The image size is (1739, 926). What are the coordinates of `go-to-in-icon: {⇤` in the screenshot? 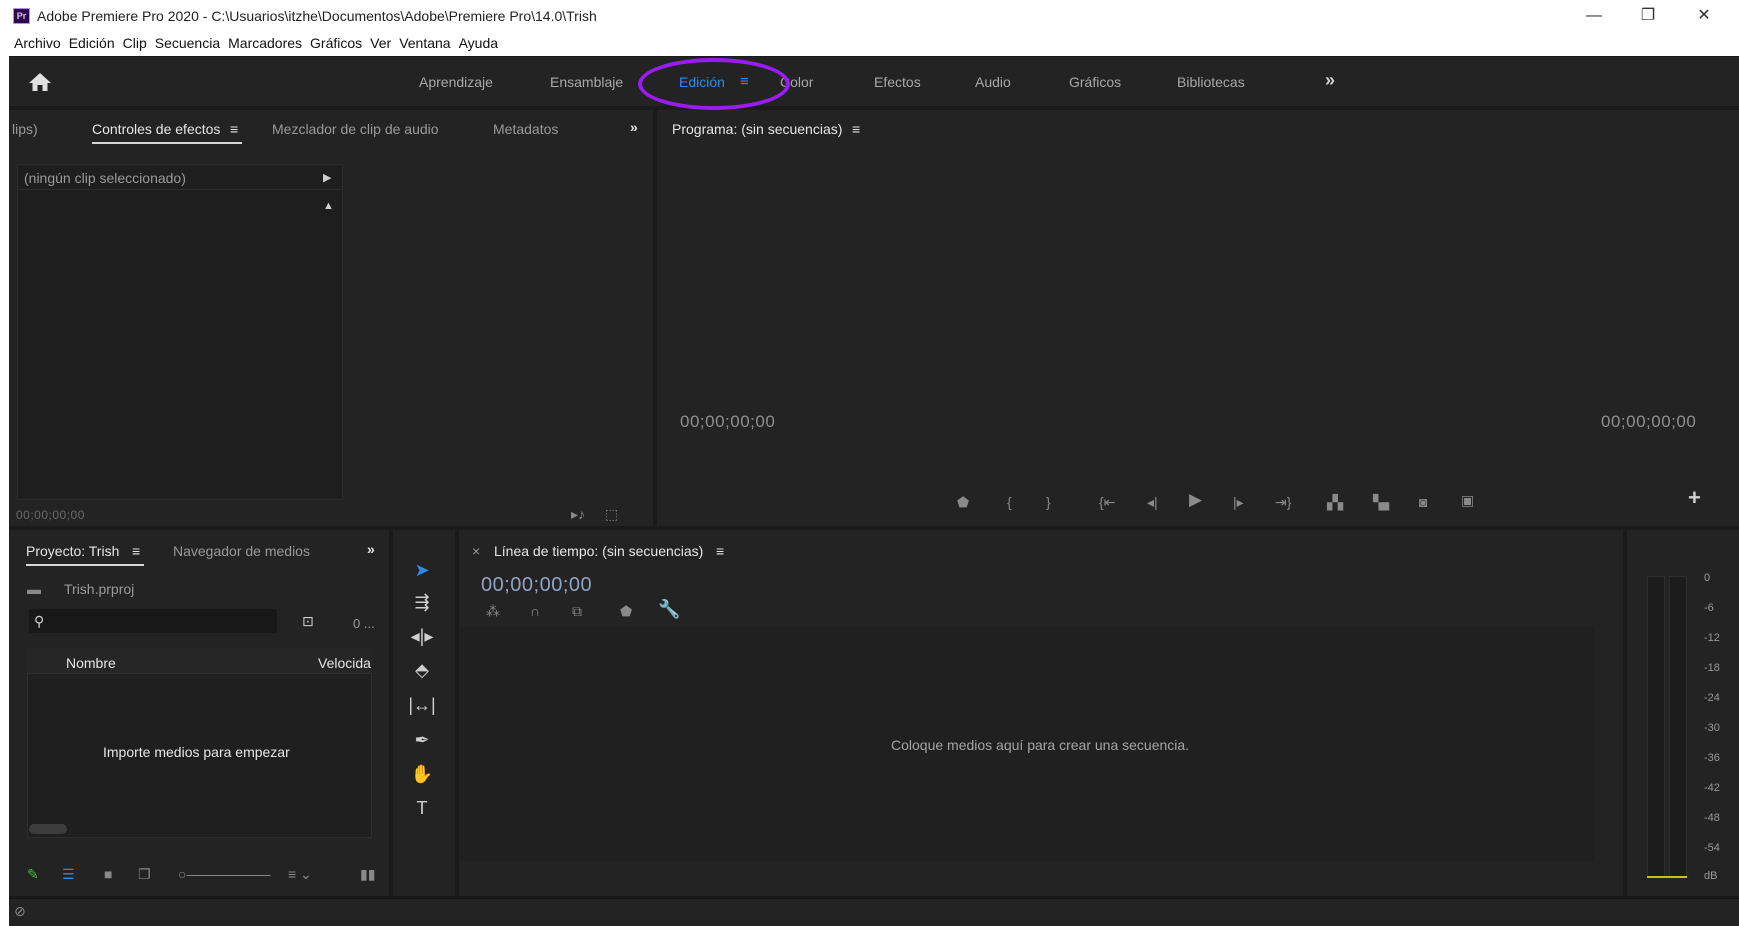 It's located at (1107, 502).